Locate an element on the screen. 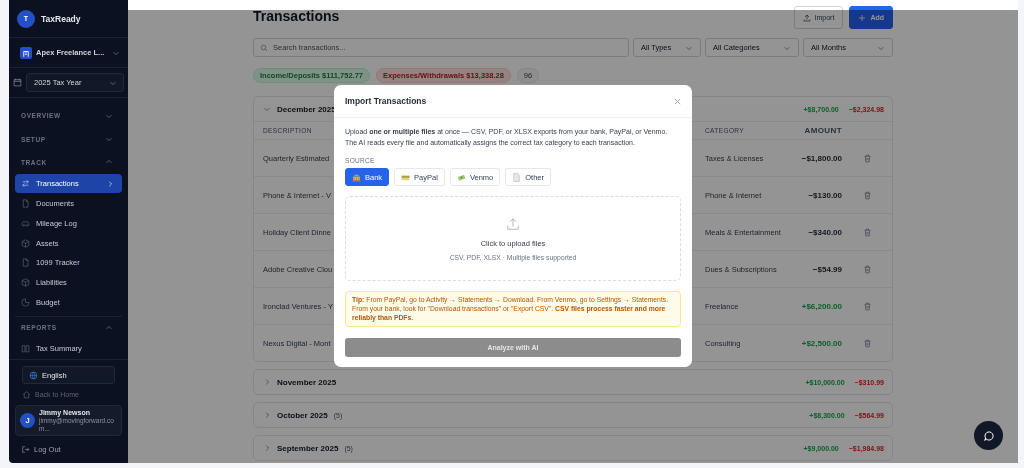 Image resolution: width=1024 pixels, height=468 pixels. column-header: AMOUNT is located at coordinates (823, 130).